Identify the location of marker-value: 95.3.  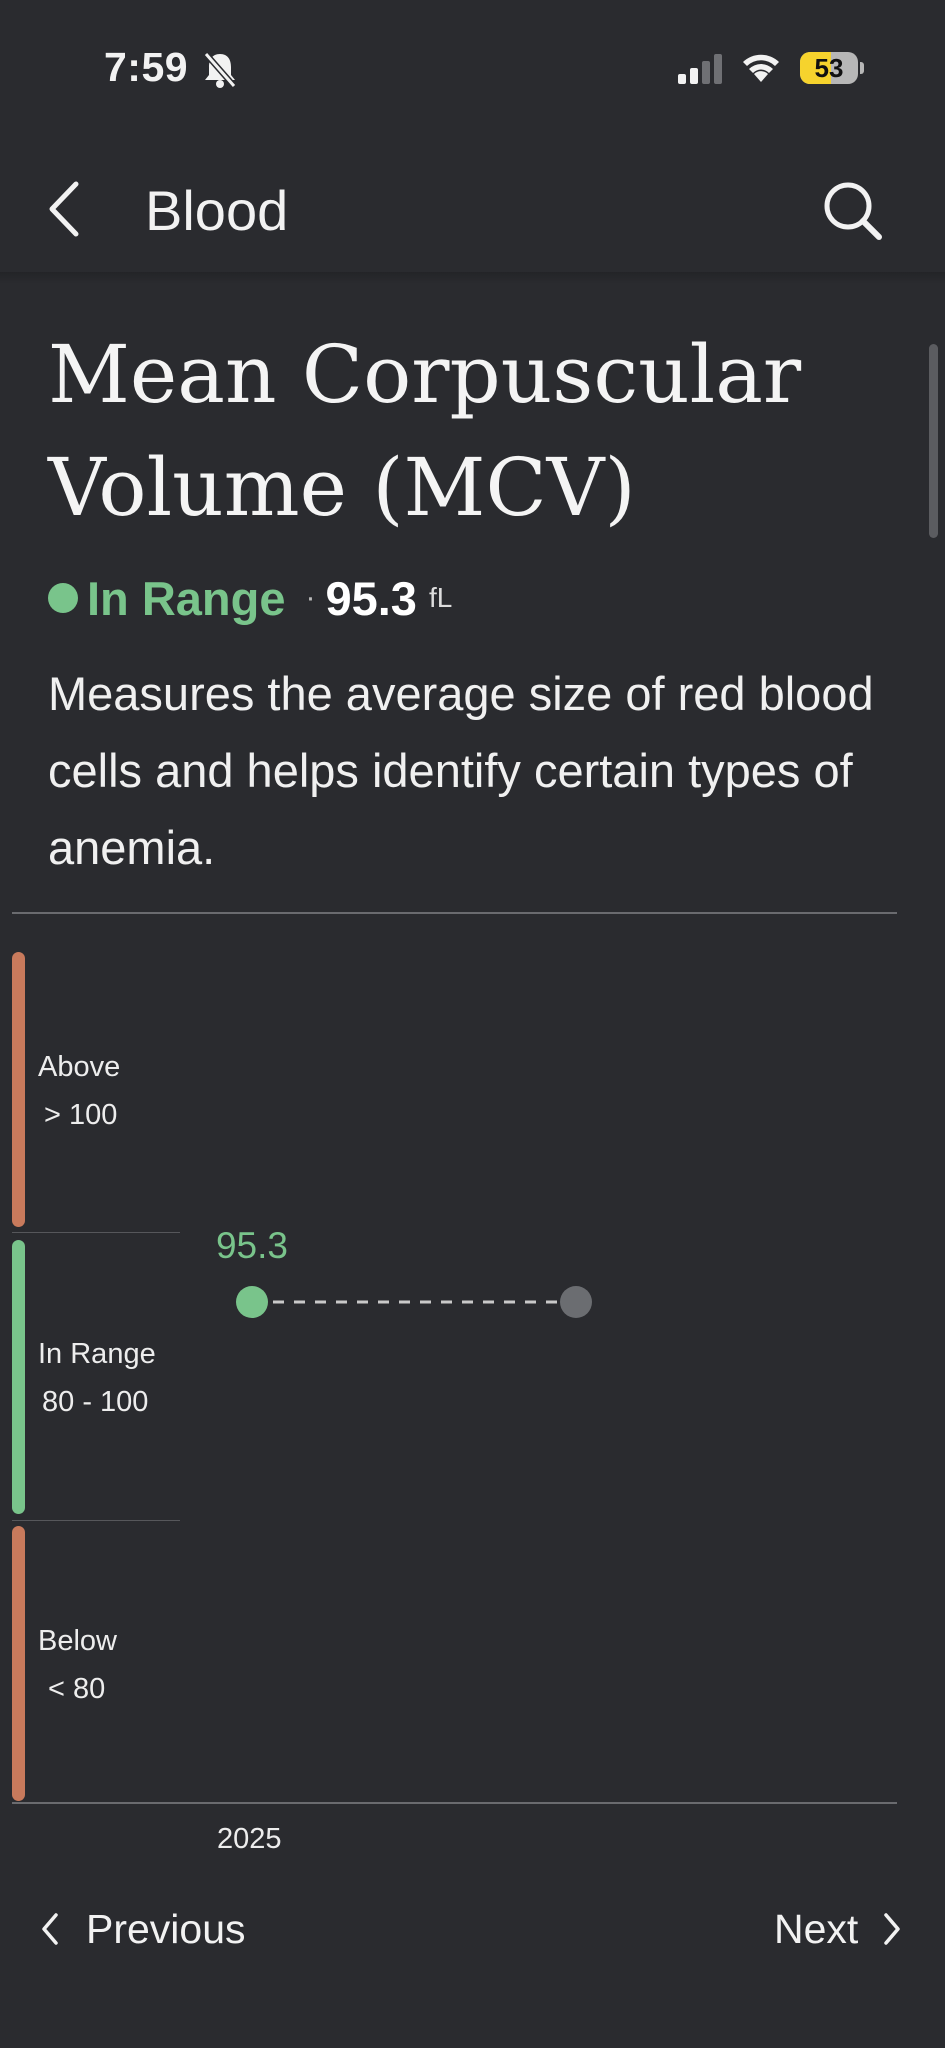
(371, 598).